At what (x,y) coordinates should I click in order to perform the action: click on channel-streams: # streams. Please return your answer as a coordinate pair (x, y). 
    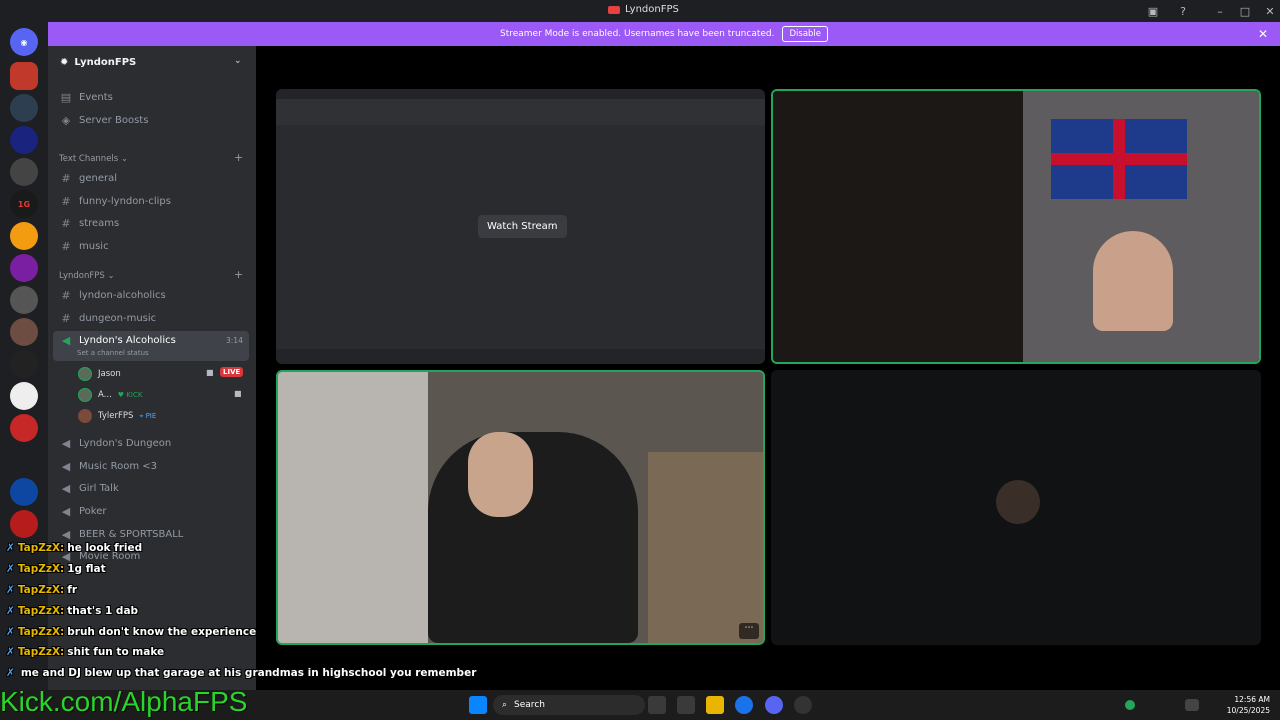
    Looking at the image, I should click on (89, 223).